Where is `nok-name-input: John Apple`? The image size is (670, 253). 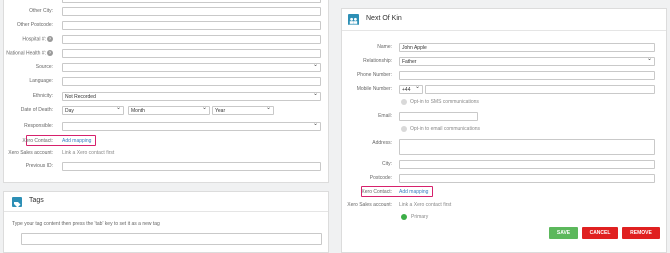 nok-name-input: John Apple is located at coordinates (527, 47).